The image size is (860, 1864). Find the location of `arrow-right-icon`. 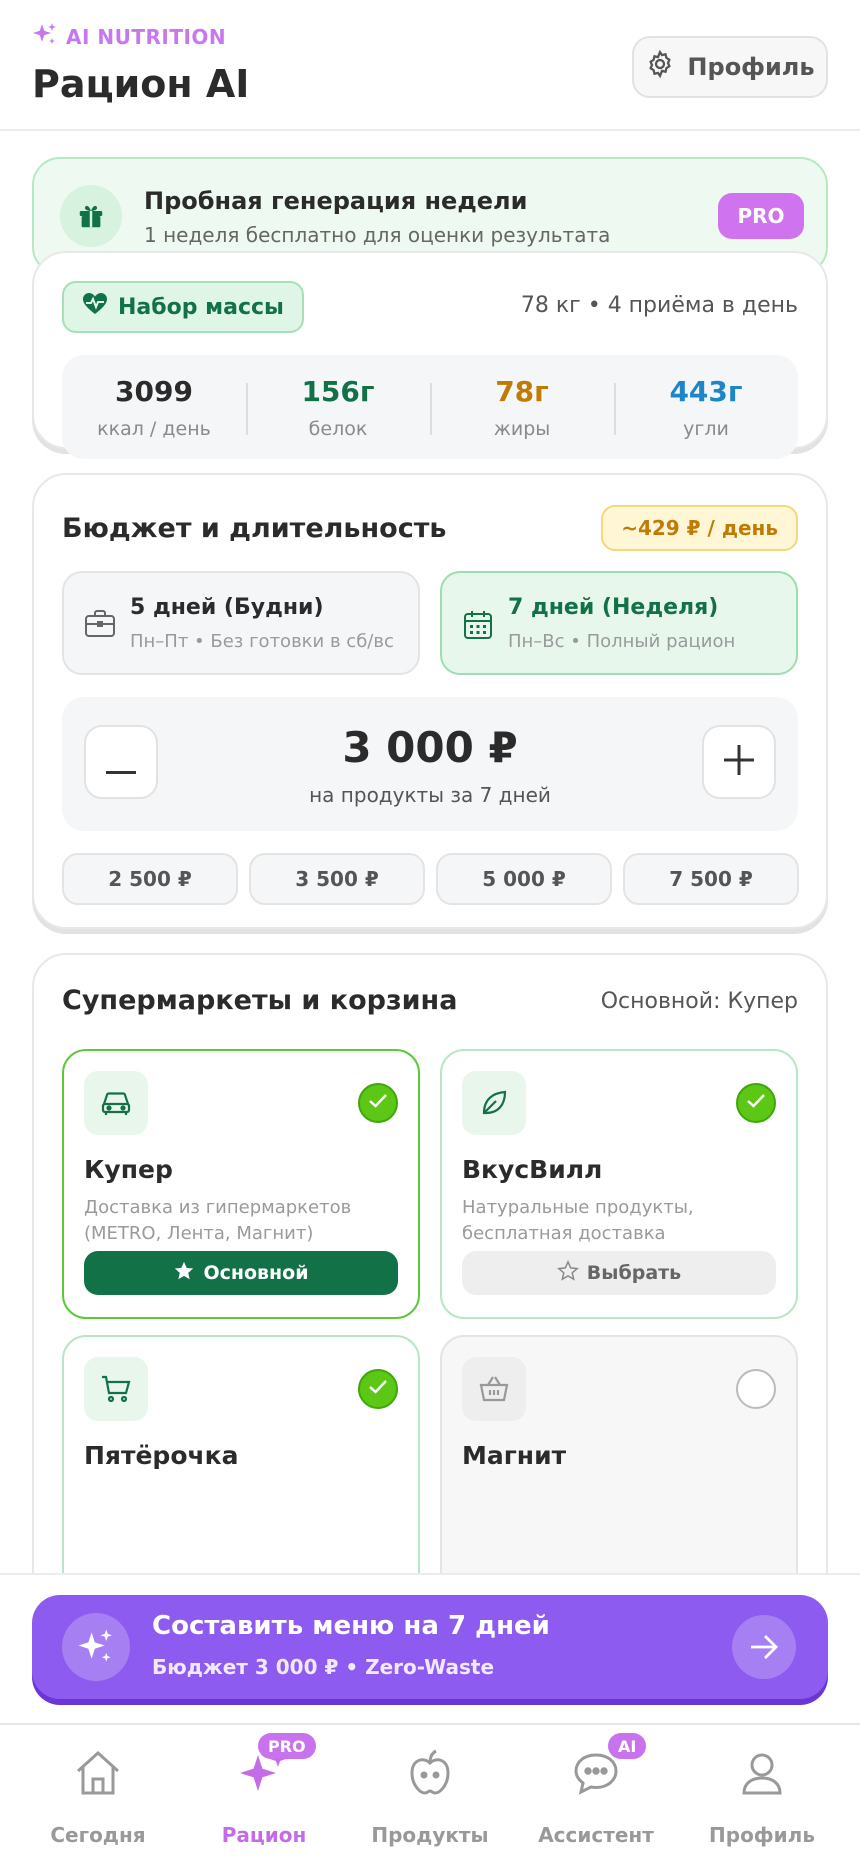

arrow-right-icon is located at coordinates (764, 1647).